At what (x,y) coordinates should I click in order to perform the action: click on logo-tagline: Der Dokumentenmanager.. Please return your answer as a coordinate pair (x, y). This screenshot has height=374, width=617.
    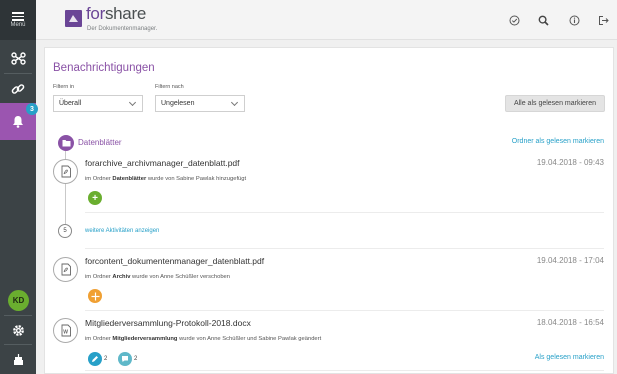
    Looking at the image, I should click on (122, 29).